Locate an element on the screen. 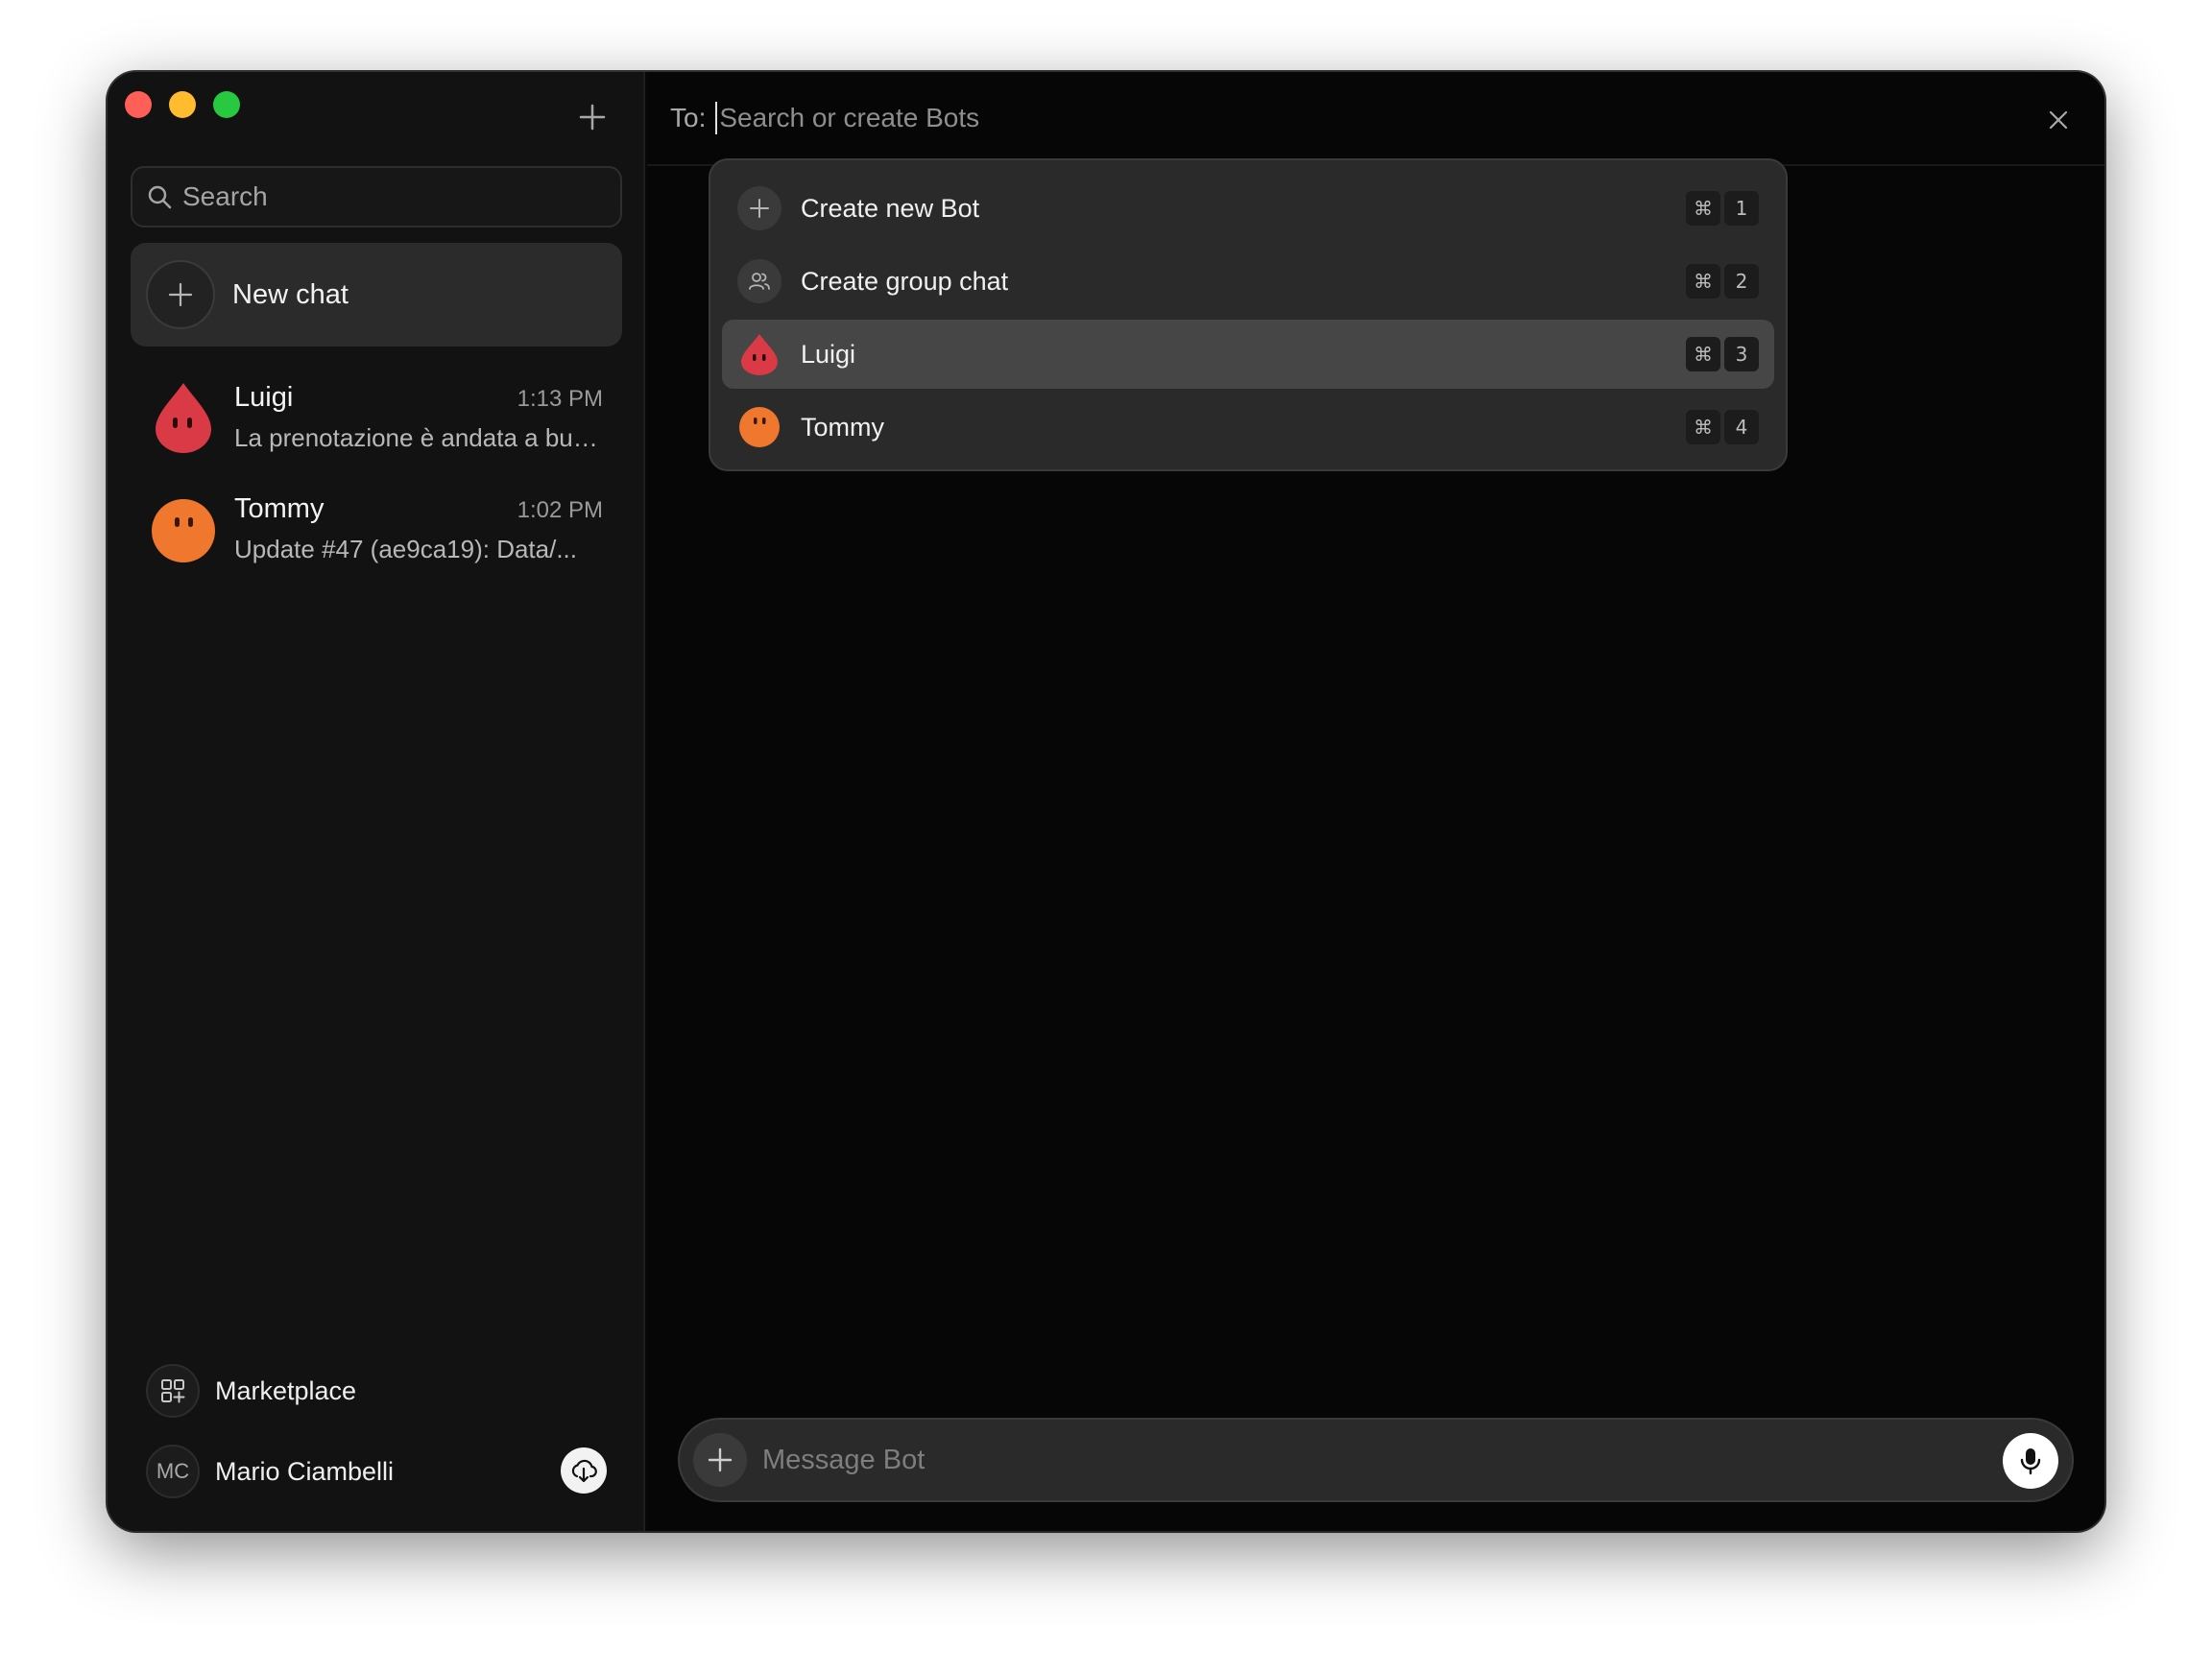 This screenshot has width=2212, height=1674. cloud-download-icon is located at coordinates (584, 1471).